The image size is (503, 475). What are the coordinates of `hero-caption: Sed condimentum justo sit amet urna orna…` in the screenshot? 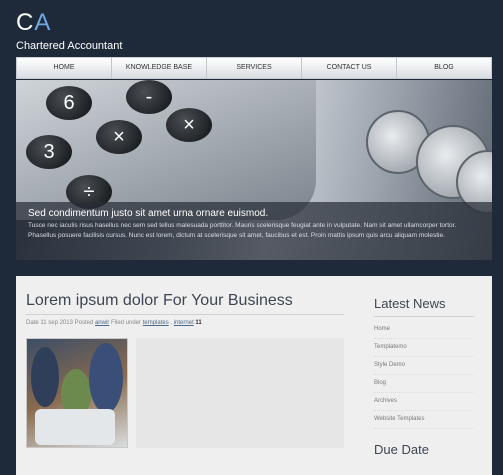 It's located at (254, 231).